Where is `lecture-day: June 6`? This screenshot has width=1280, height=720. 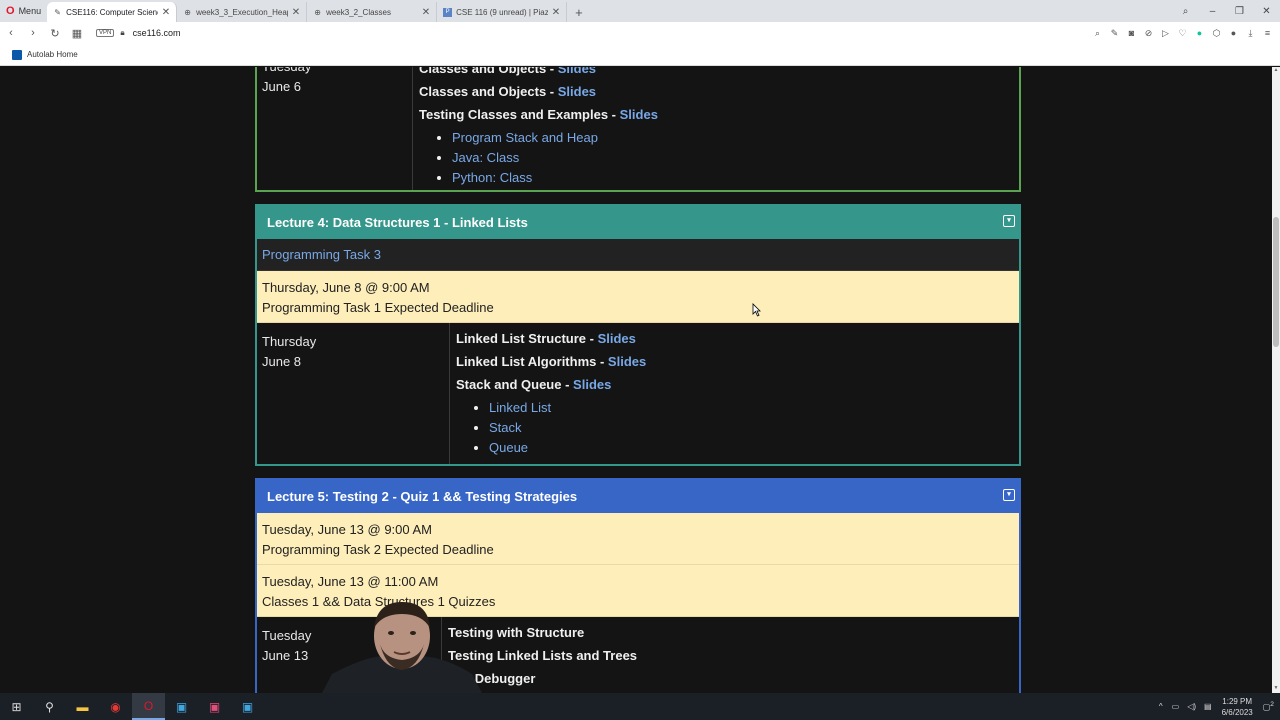
lecture-day: June 6 is located at coordinates (282, 86).